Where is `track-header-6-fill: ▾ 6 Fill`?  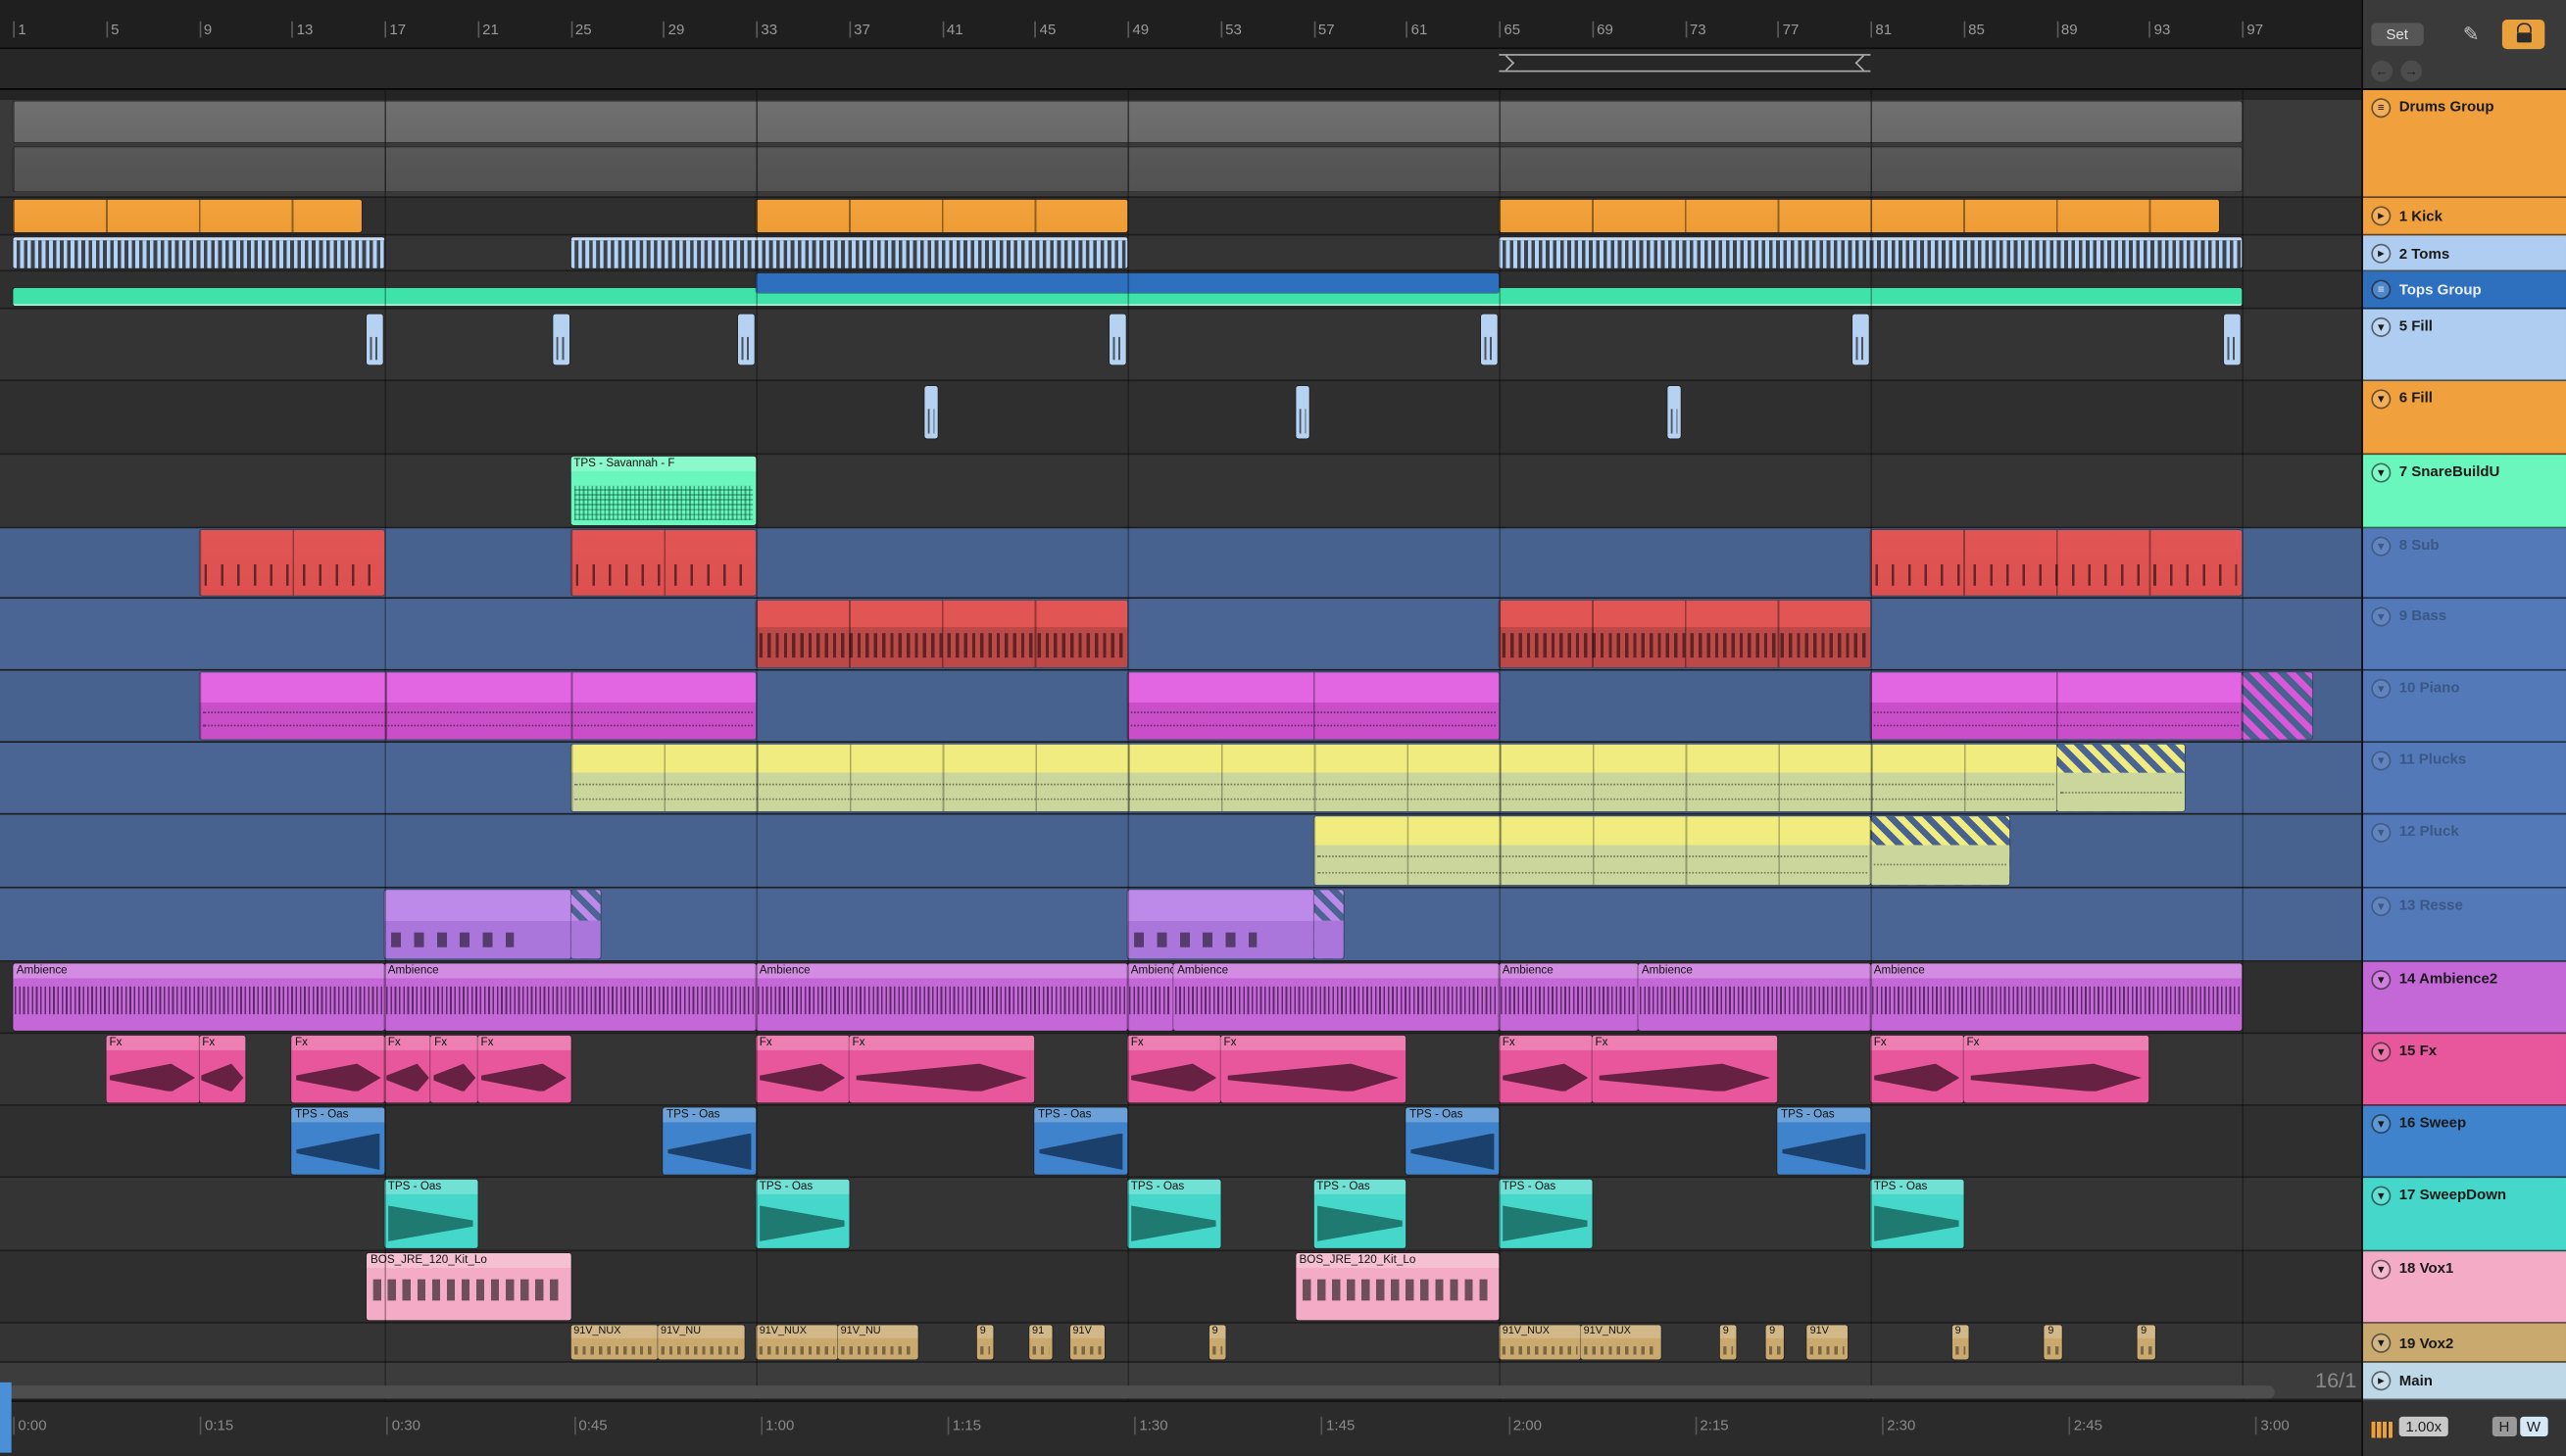
track-header-6-fill: ▾ 6 Fill is located at coordinates (2464, 418).